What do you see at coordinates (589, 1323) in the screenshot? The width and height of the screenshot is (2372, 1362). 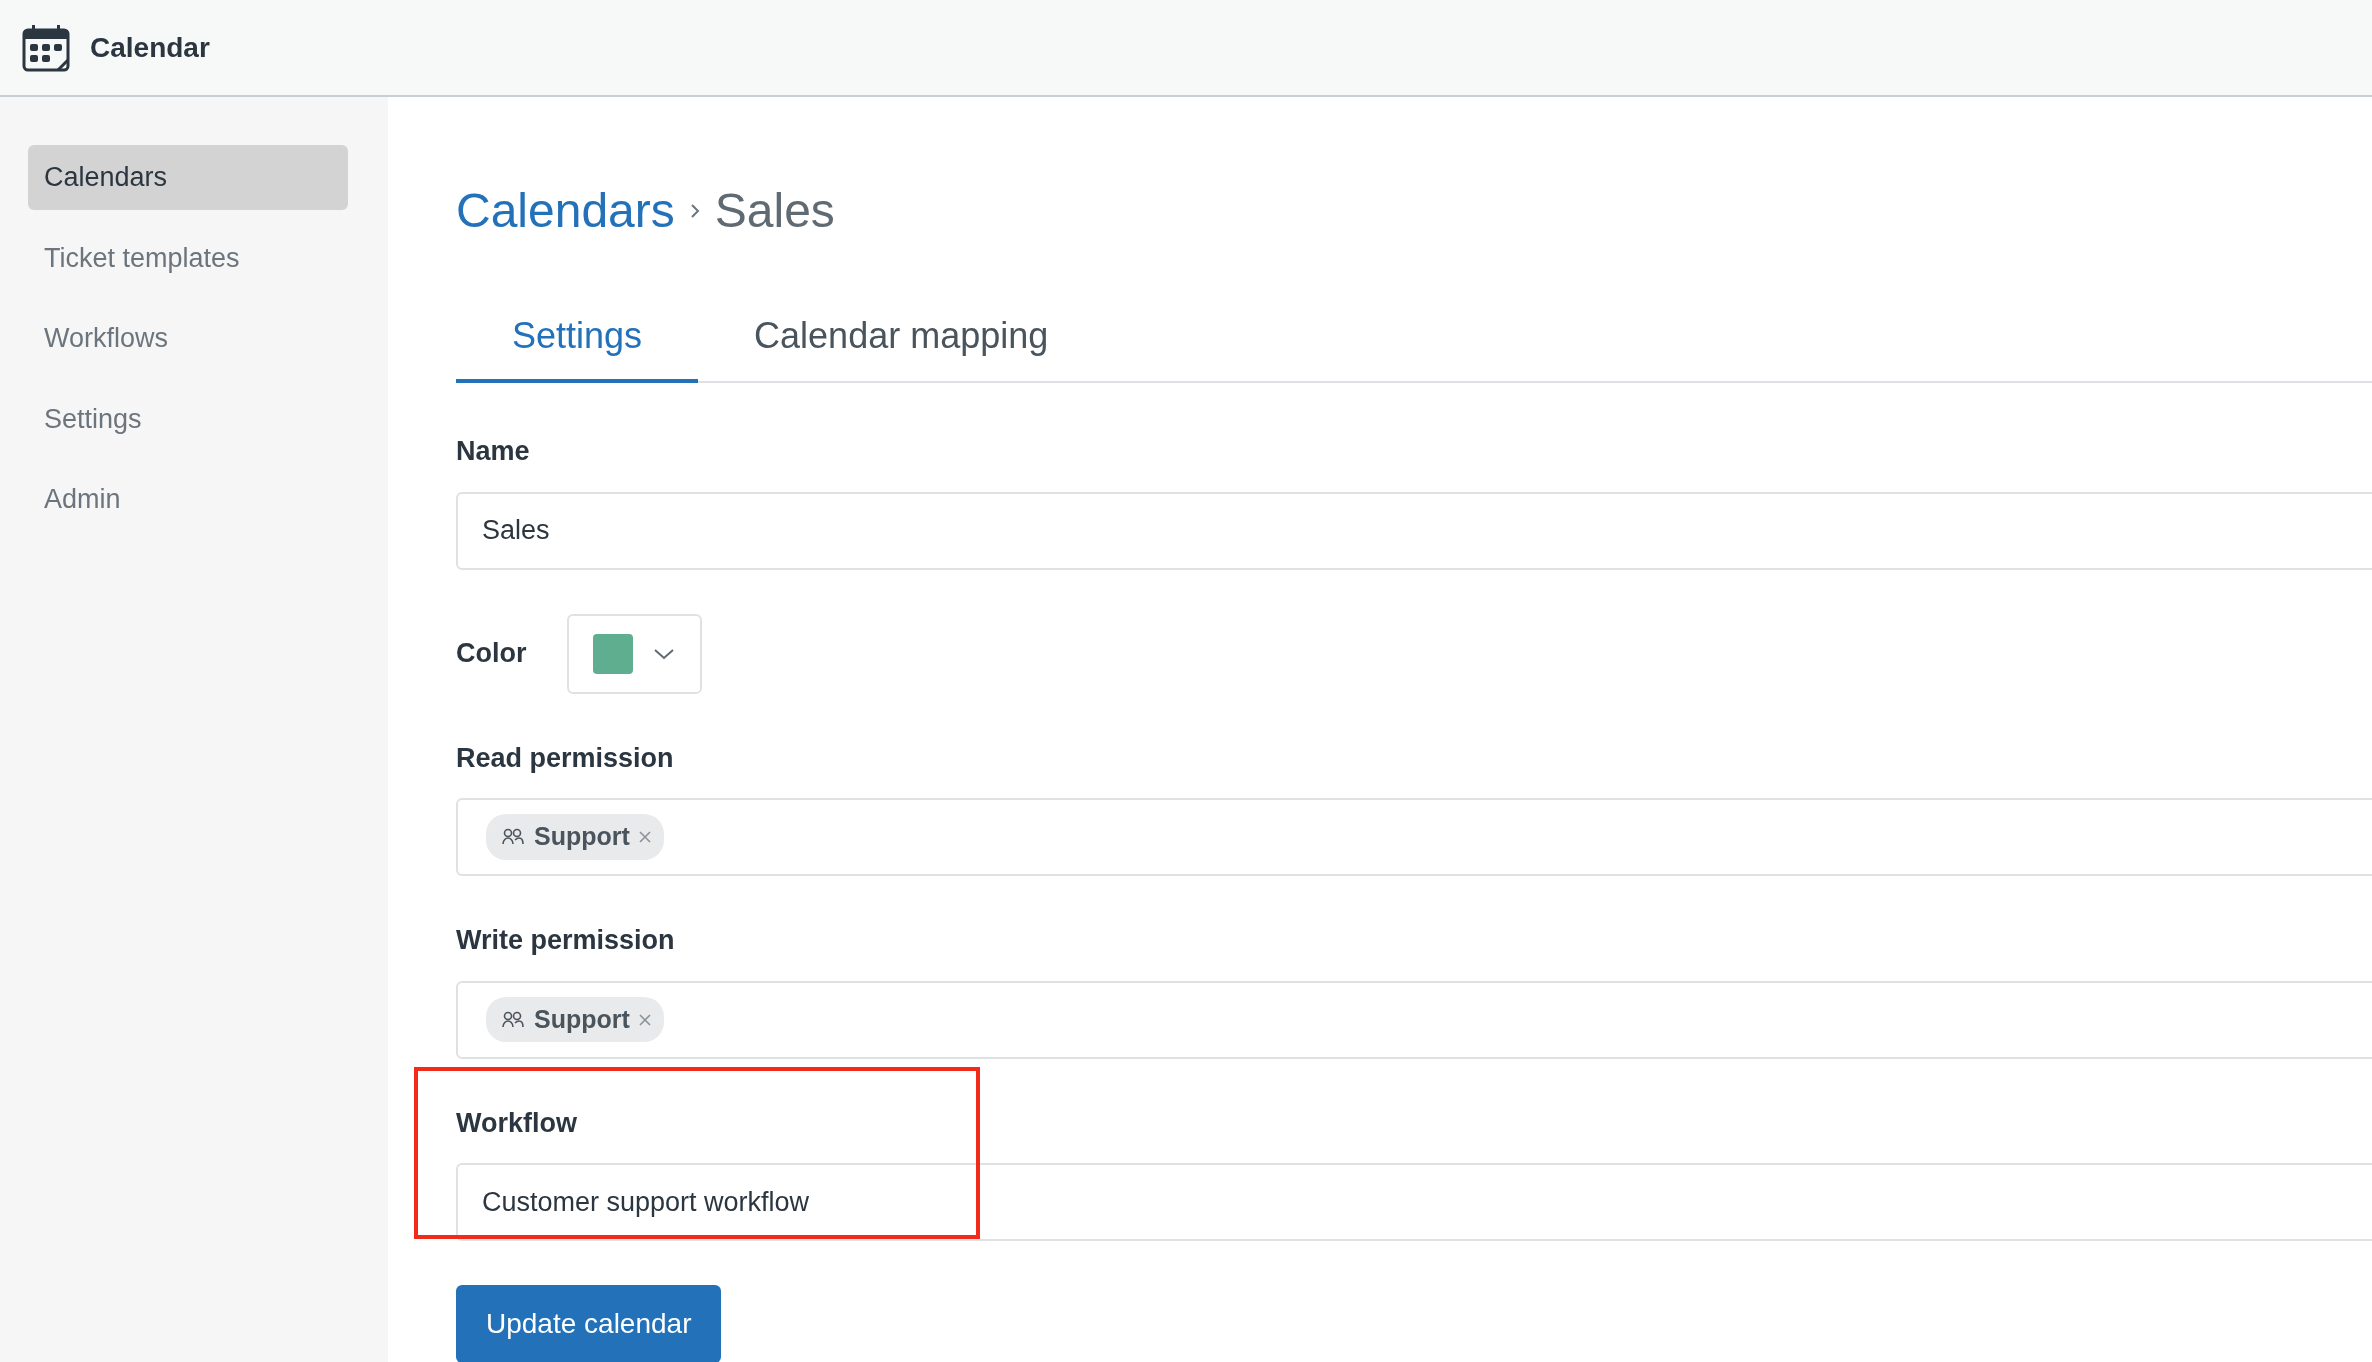 I see `update-calendar-button: Update calendar` at bounding box center [589, 1323].